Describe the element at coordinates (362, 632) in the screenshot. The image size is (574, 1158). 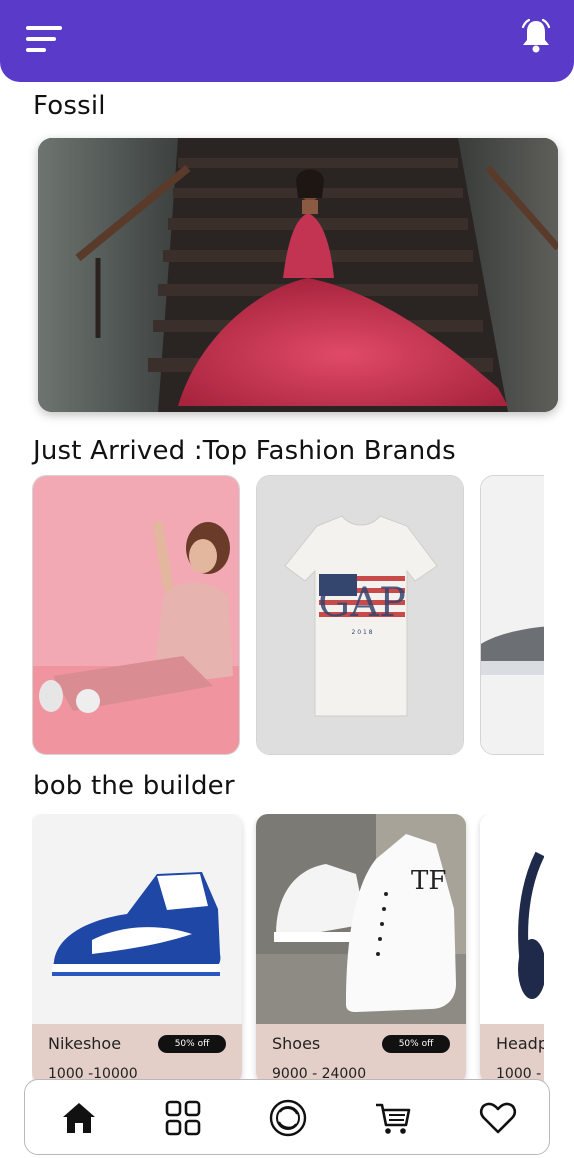
I see `svg-text: 2 0 1 8` at that location.